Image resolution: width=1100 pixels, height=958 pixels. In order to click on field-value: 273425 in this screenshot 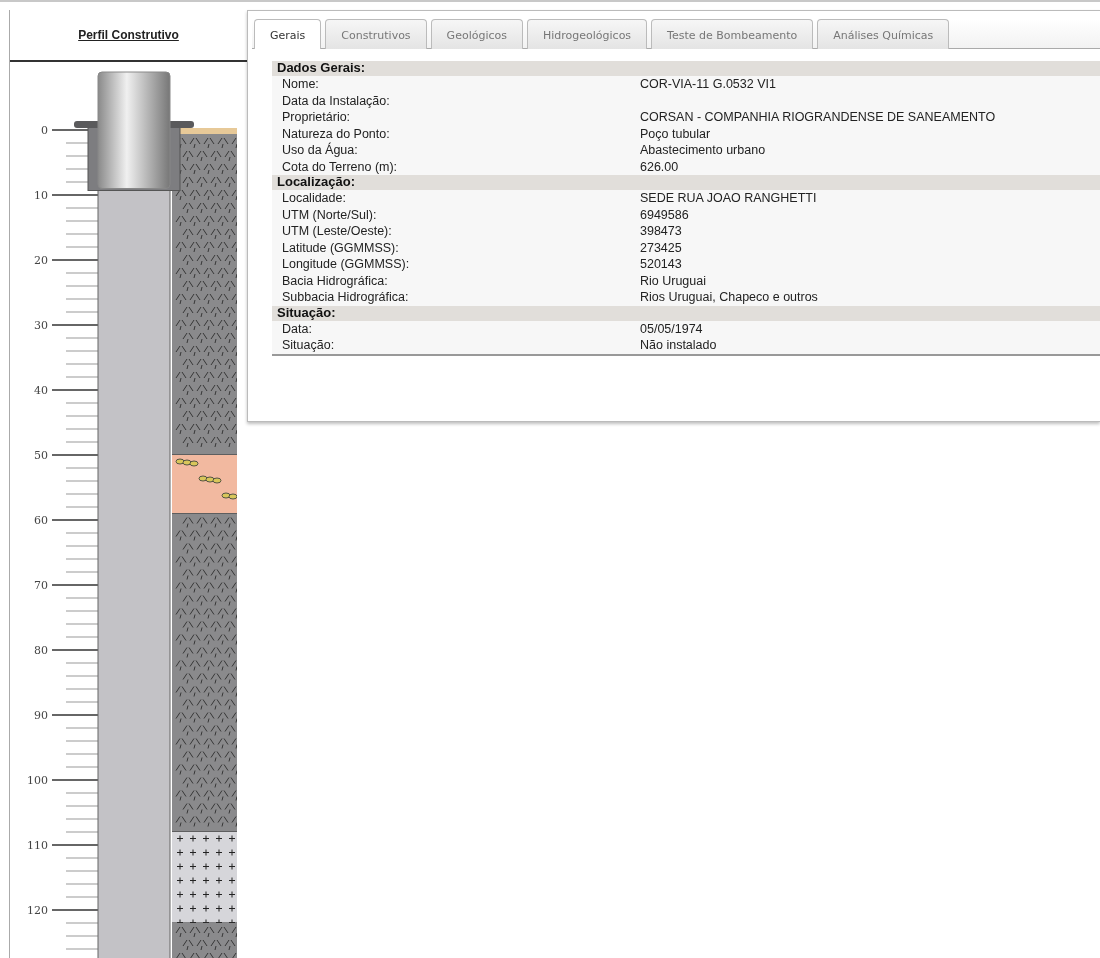, I will do `click(661, 247)`.